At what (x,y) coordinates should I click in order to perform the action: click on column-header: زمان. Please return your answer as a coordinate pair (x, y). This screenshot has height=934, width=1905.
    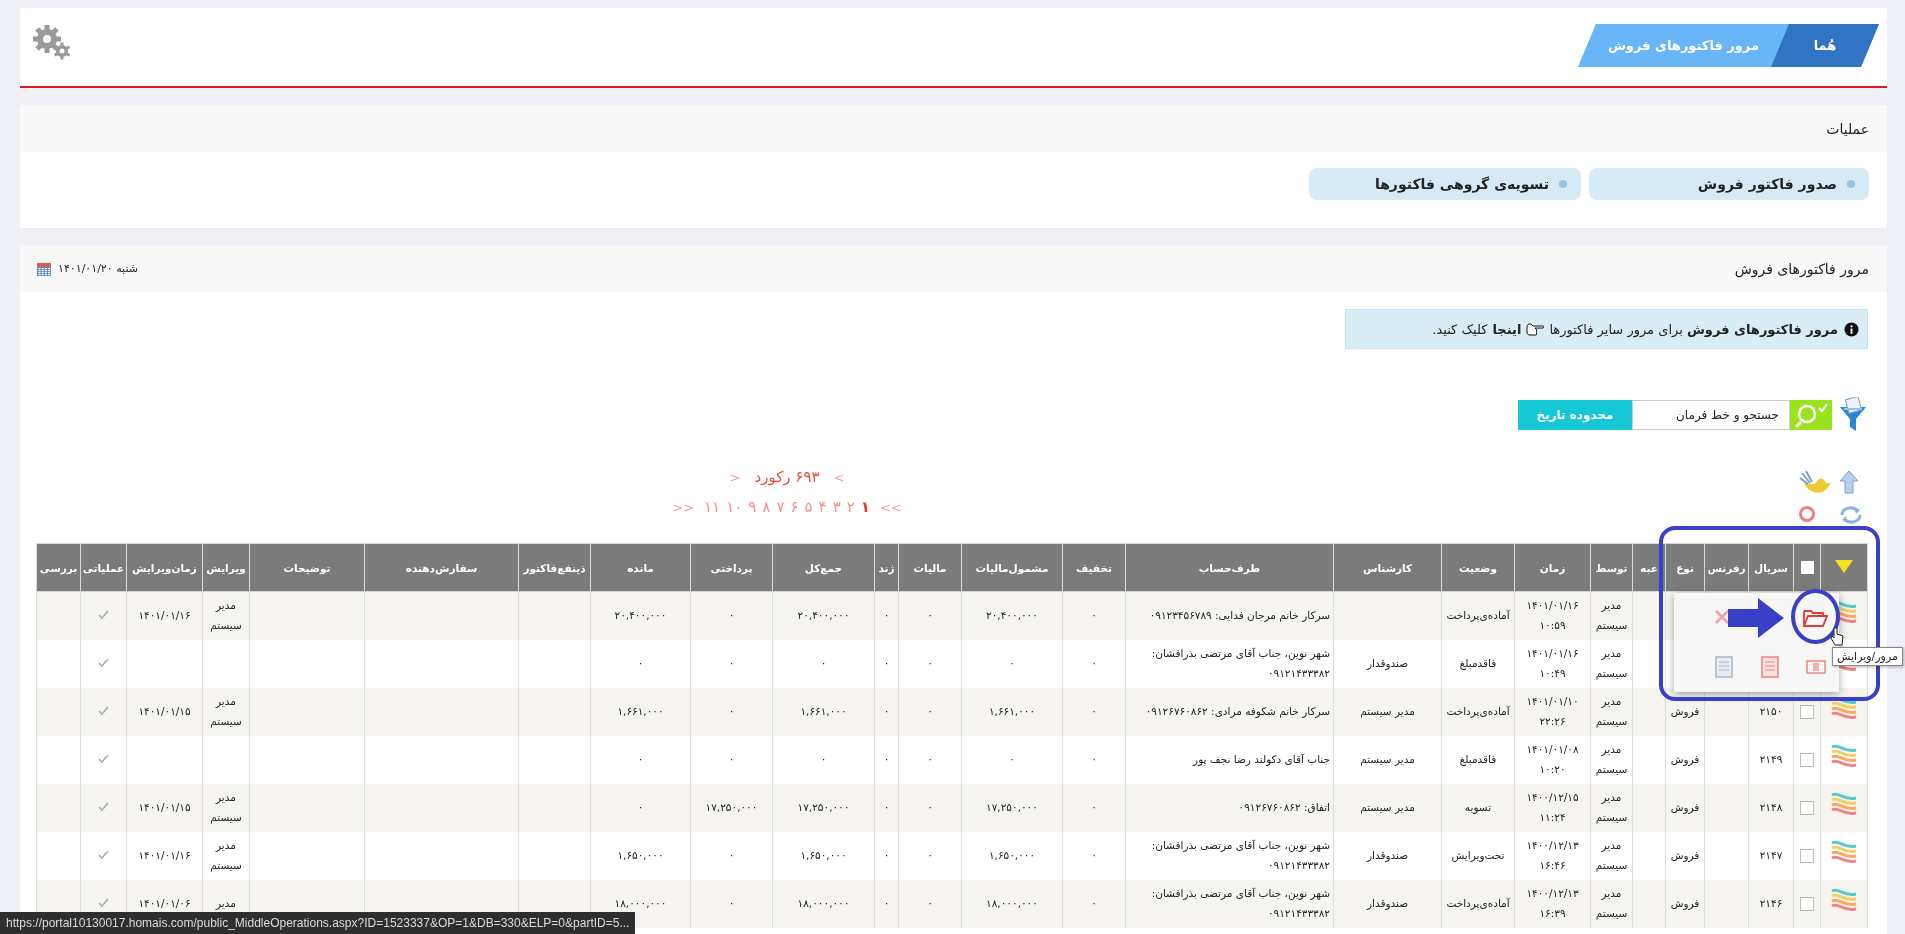
    Looking at the image, I should click on (1552, 567).